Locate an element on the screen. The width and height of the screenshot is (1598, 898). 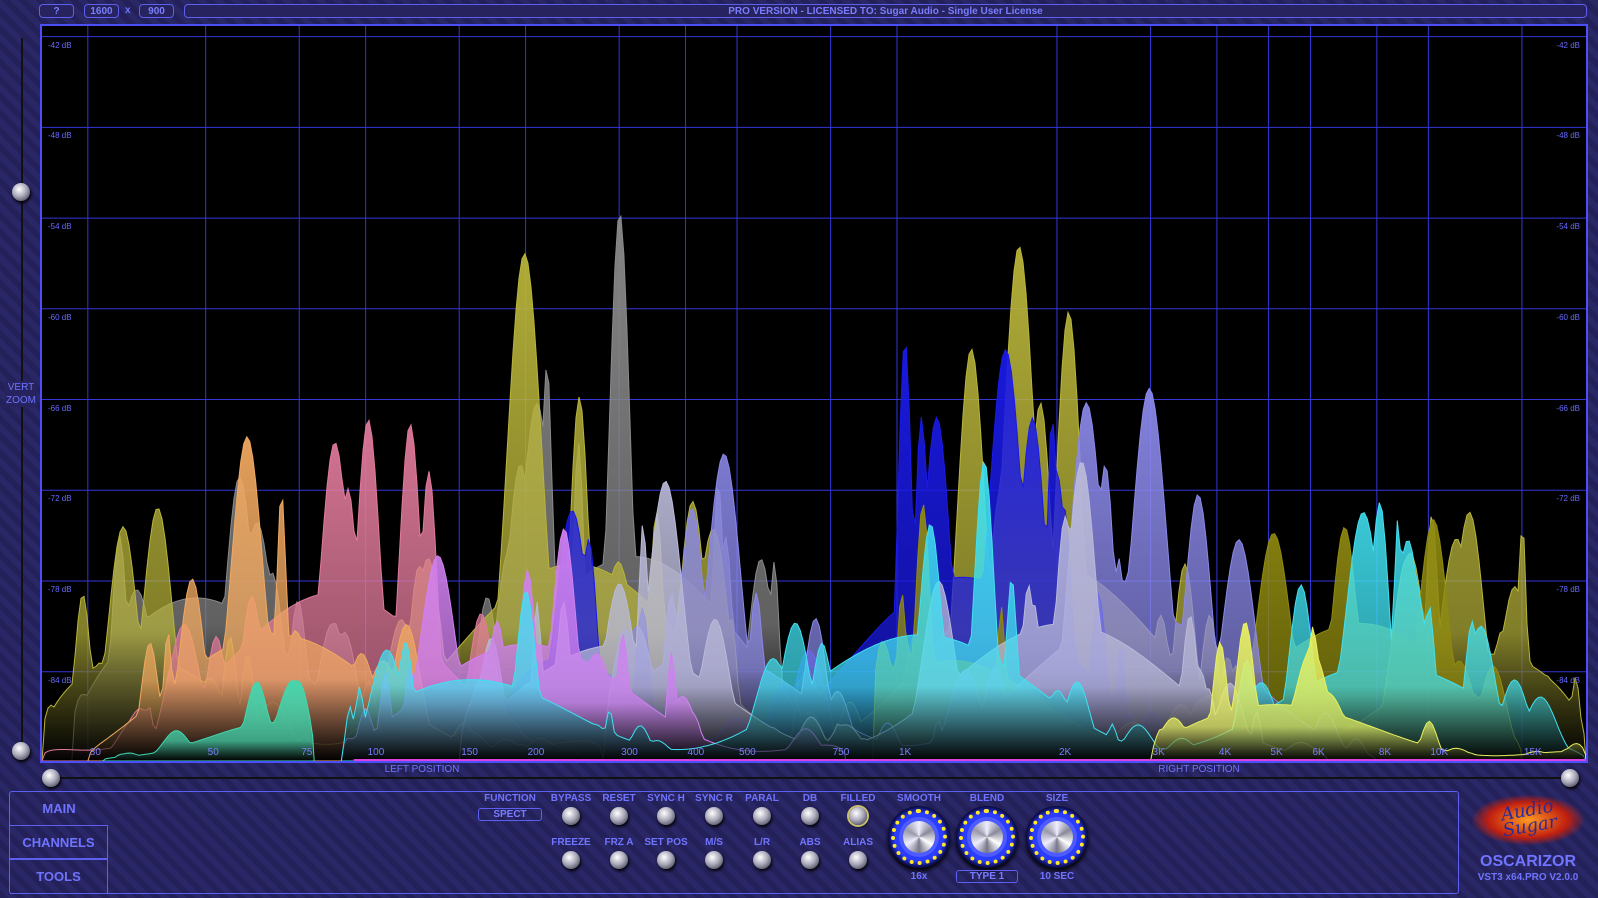
y-tick-label-left: -84 dB is located at coordinates (60, 680).